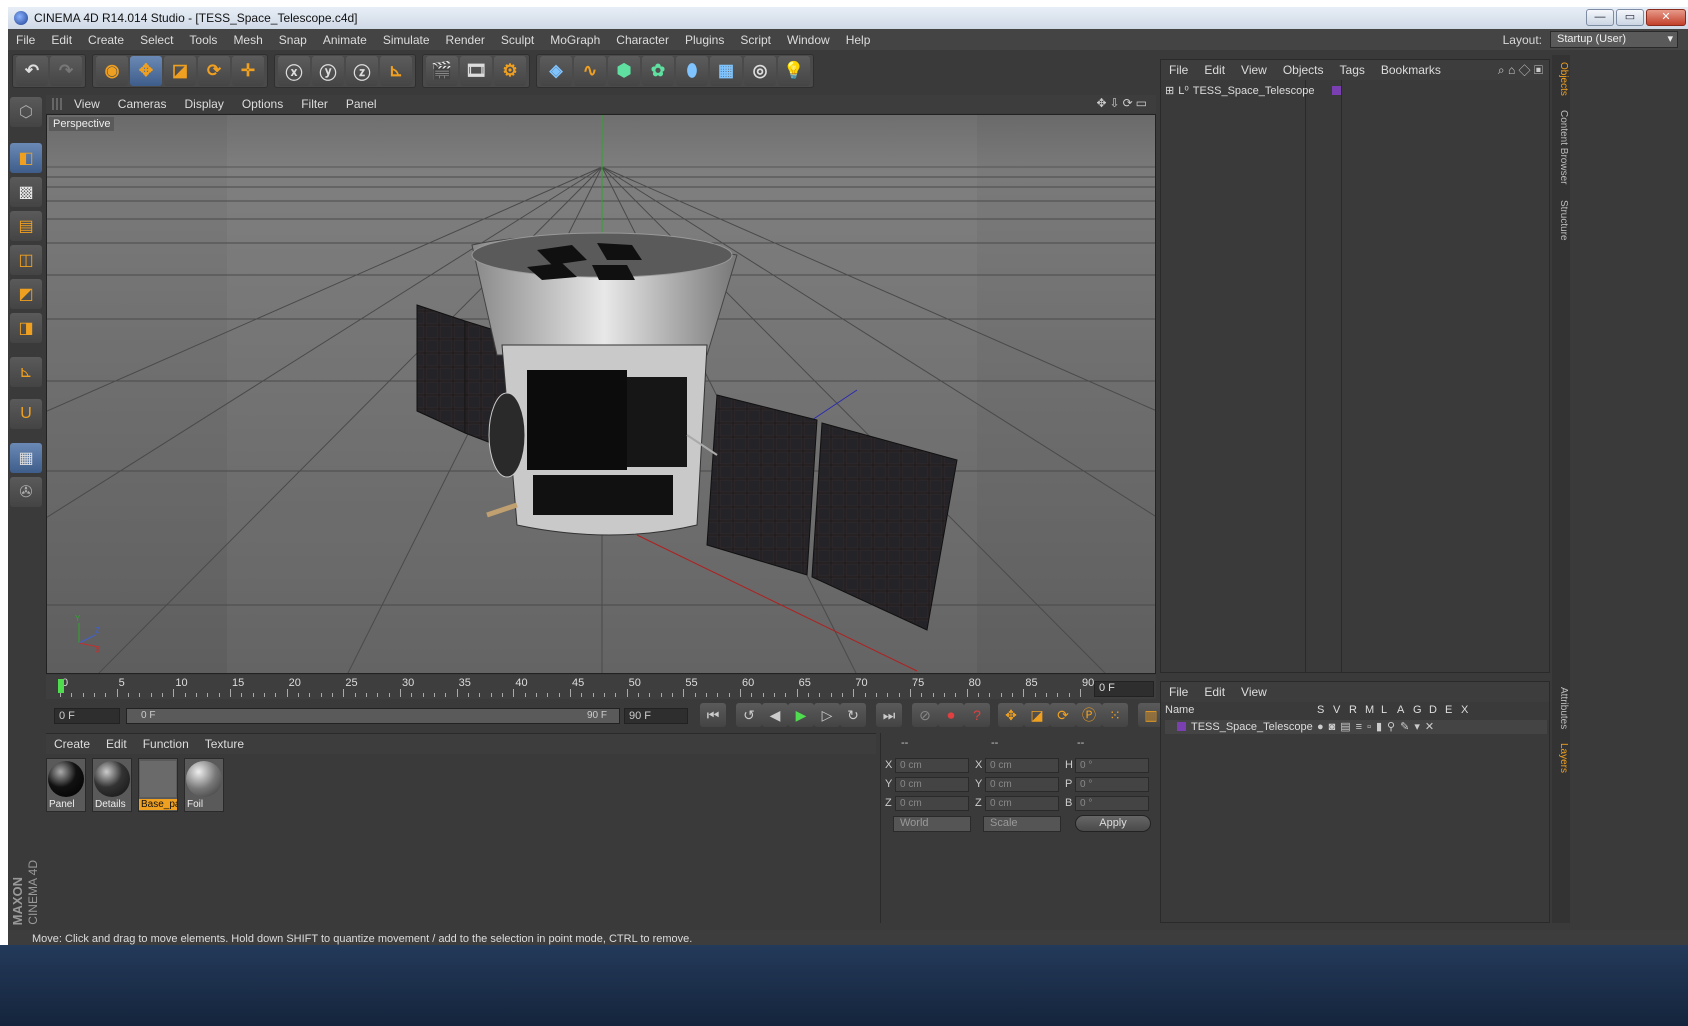 This screenshot has height=1026, width=1688. I want to click on end-frame-field: 90 F, so click(656, 716).